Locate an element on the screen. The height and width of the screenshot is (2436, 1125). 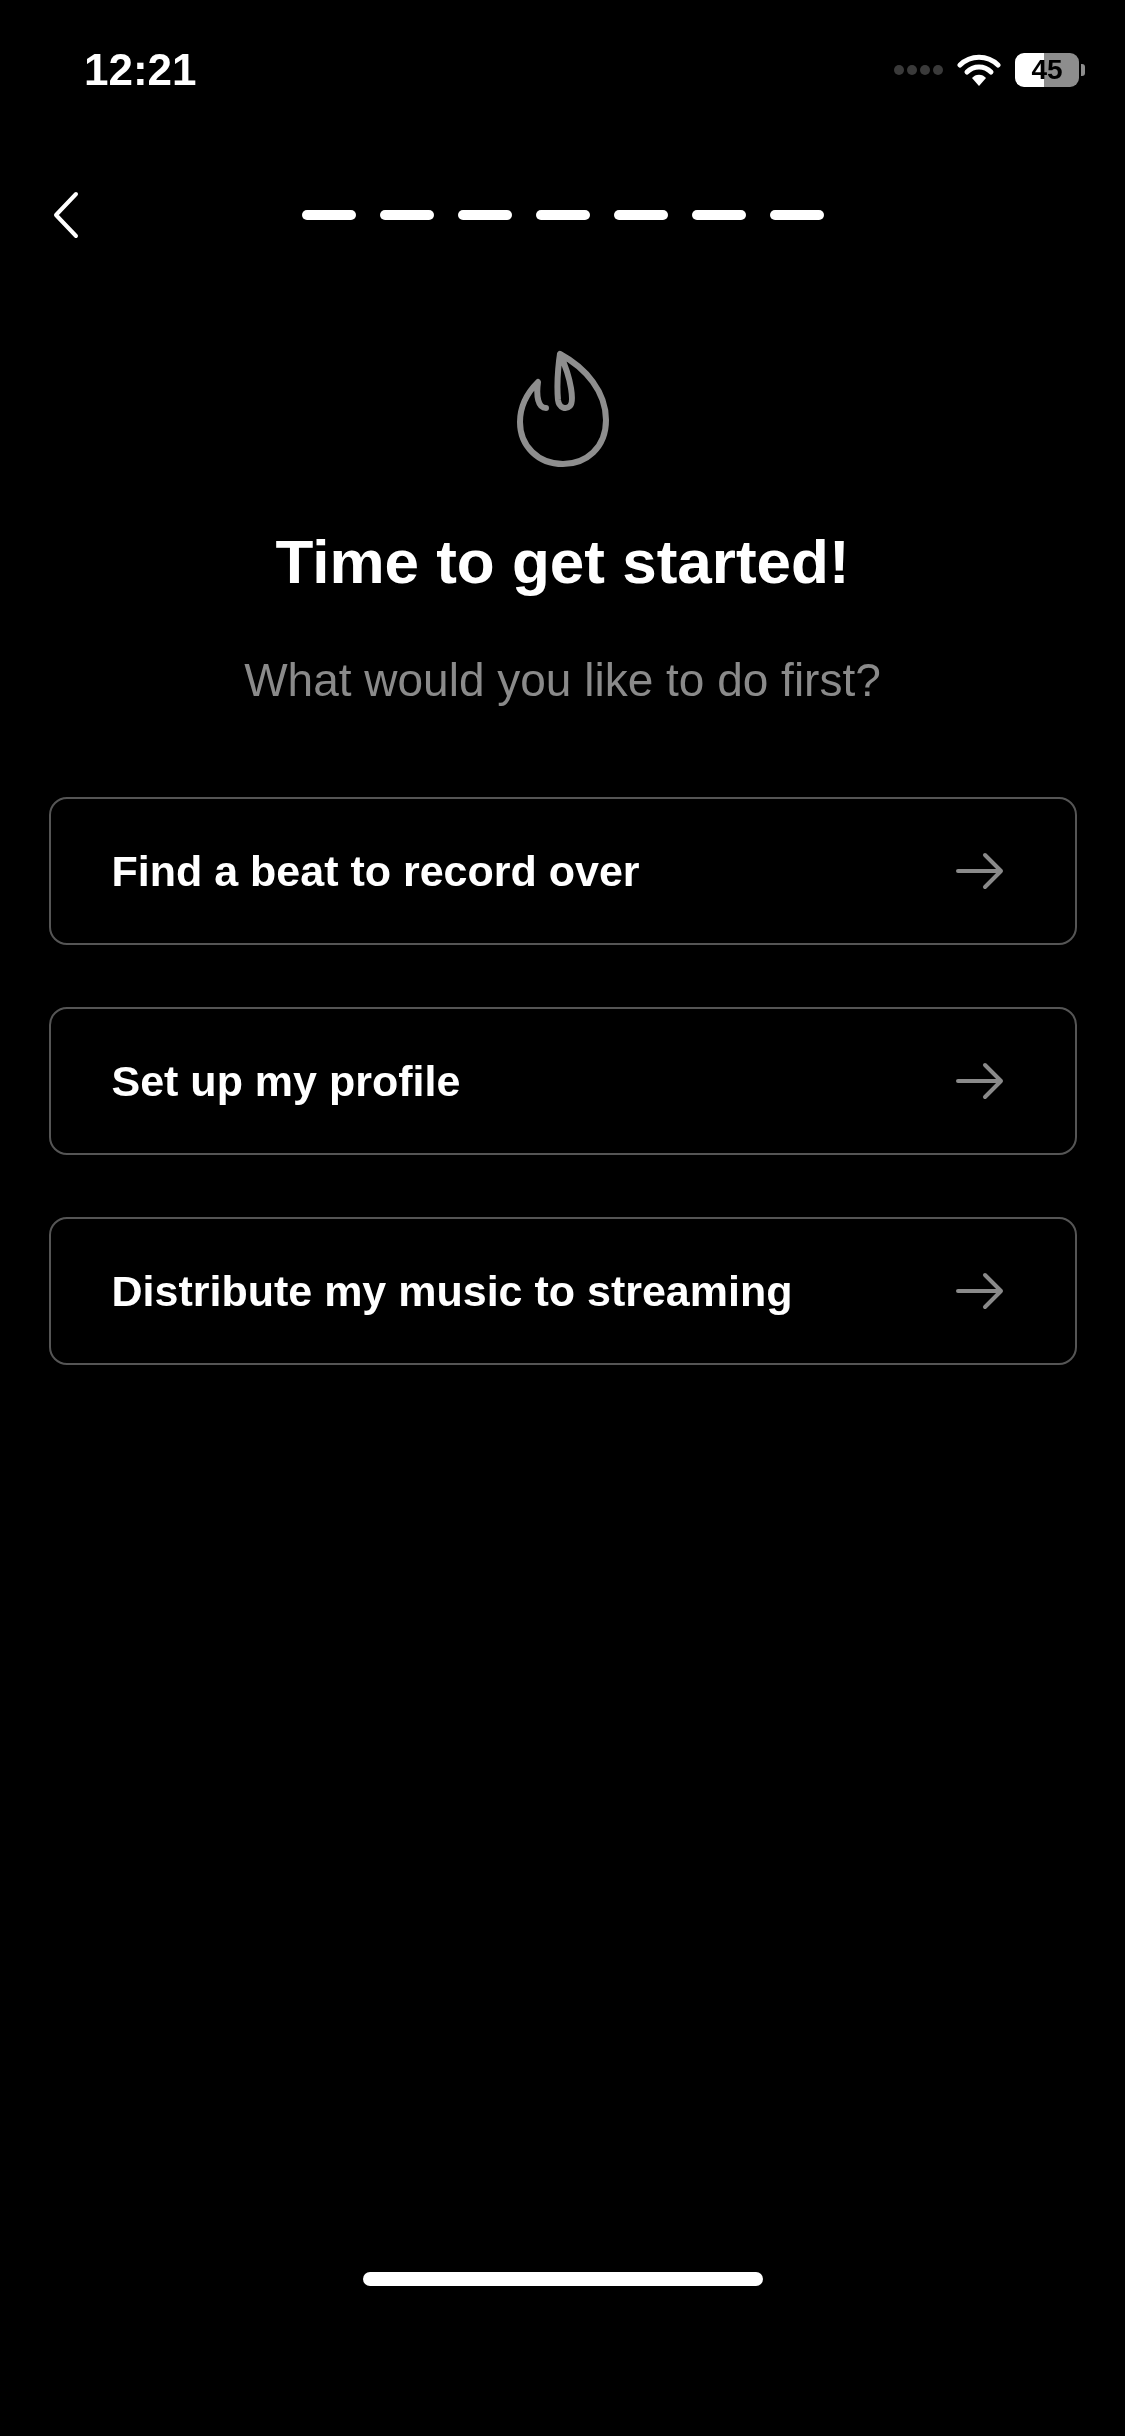
option-button: Distribute my music to streaming is located at coordinates (562, 1291).